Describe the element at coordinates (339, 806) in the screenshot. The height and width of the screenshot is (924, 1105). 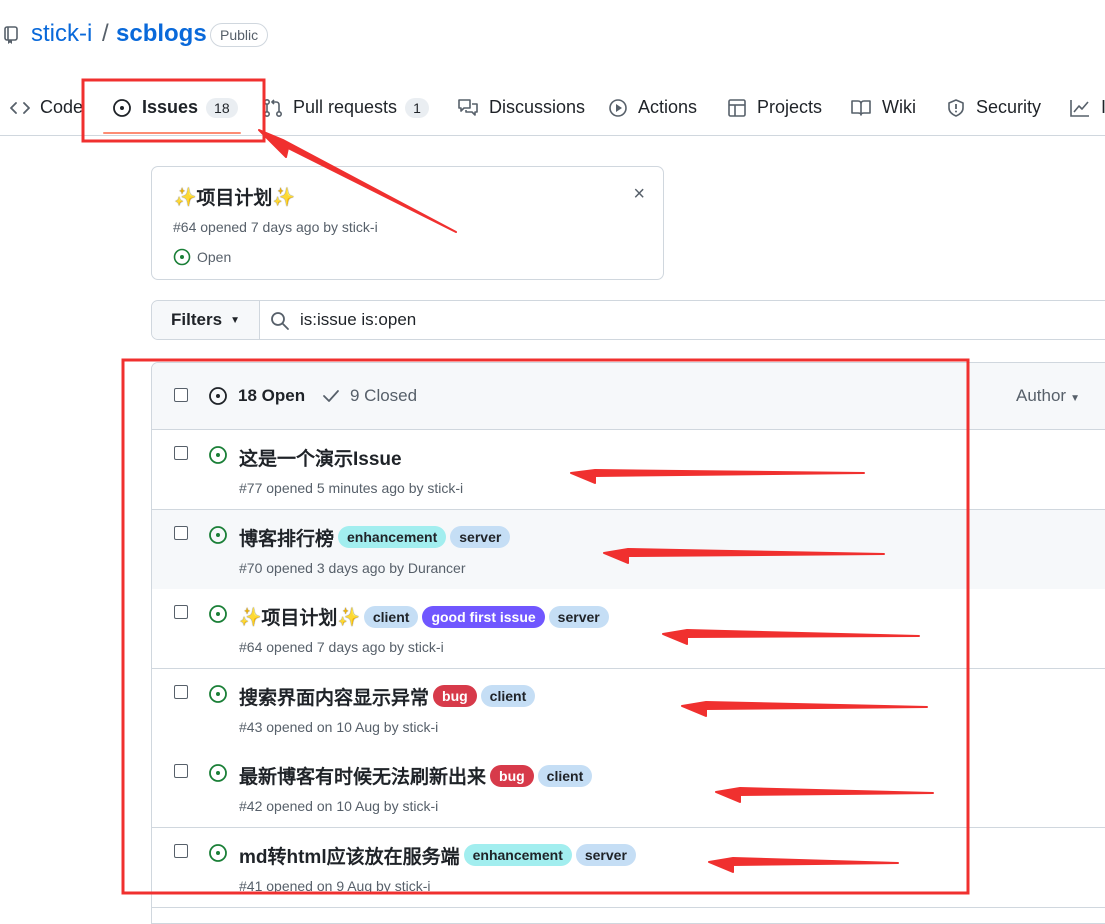
I see `issue-meta: #42 opened on 10 Aug by stick-i` at that location.